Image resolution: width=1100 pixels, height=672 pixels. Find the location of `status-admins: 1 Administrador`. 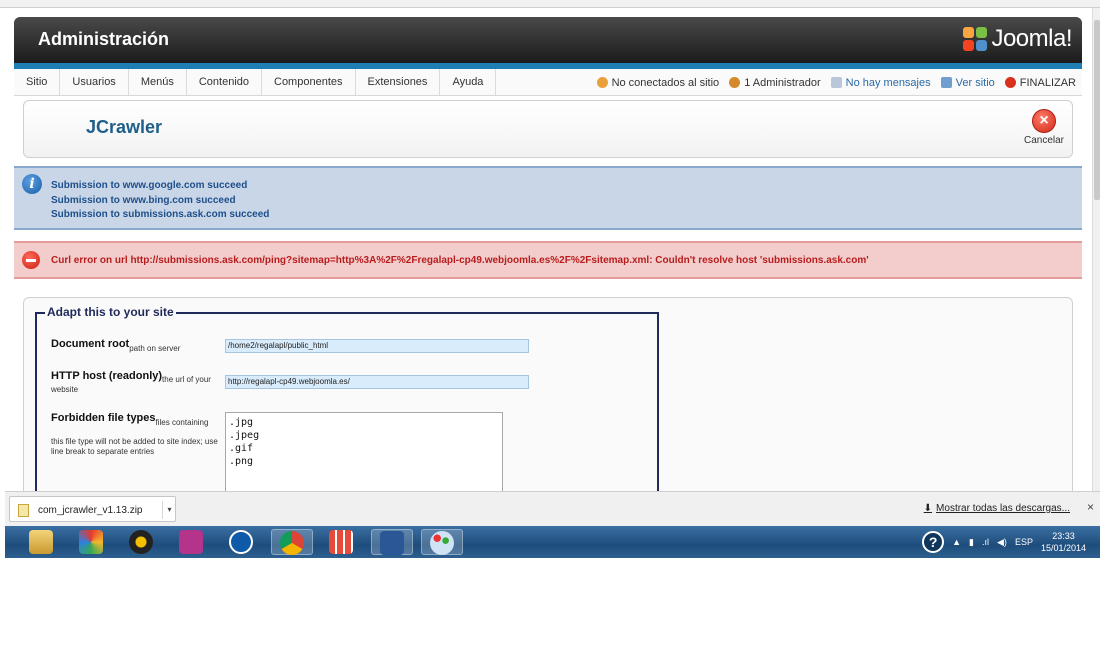

status-admins: 1 Administrador is located at coordinates (775, 82).